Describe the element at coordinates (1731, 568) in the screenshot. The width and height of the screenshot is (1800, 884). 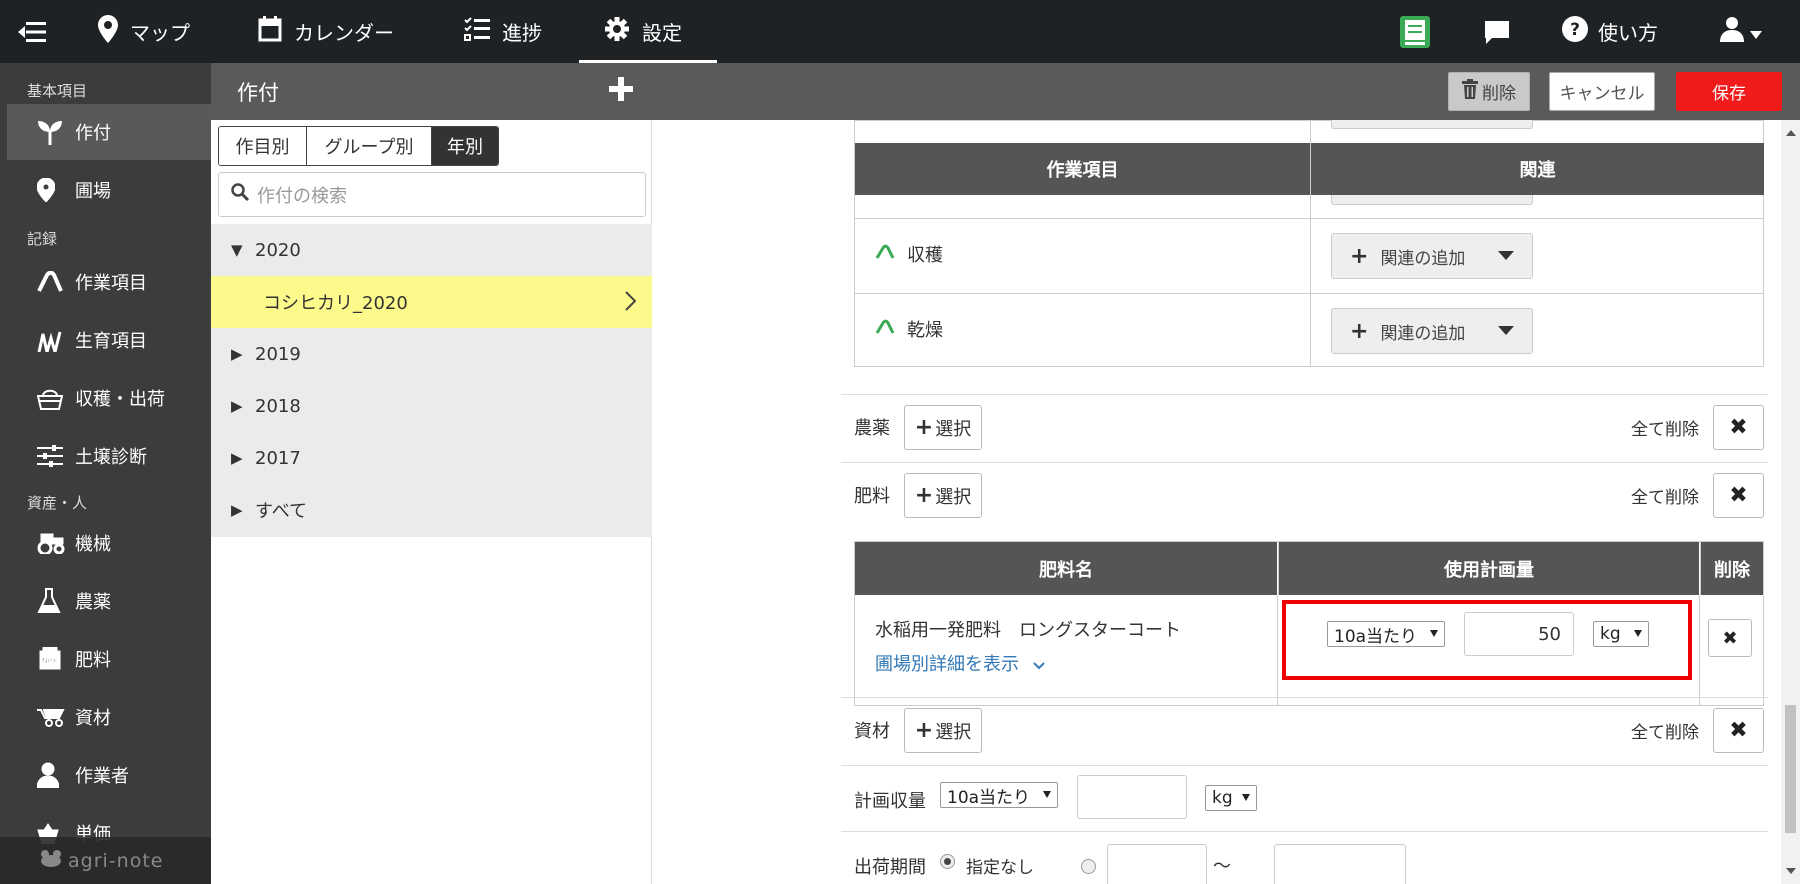
I see `header-delete: 削除` at that location.